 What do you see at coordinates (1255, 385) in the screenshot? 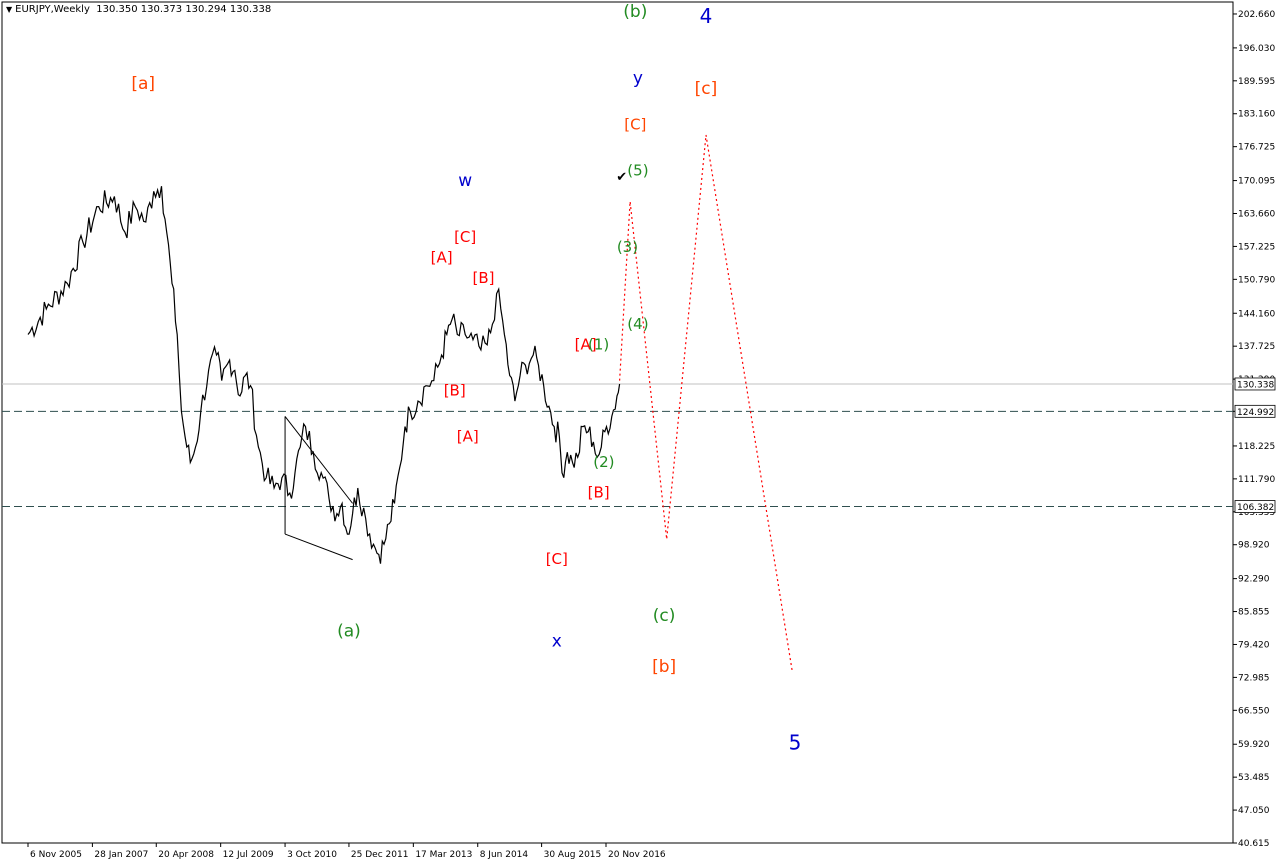
I see `current-price-tag: 130.338` at bounding box center [1255, 385].